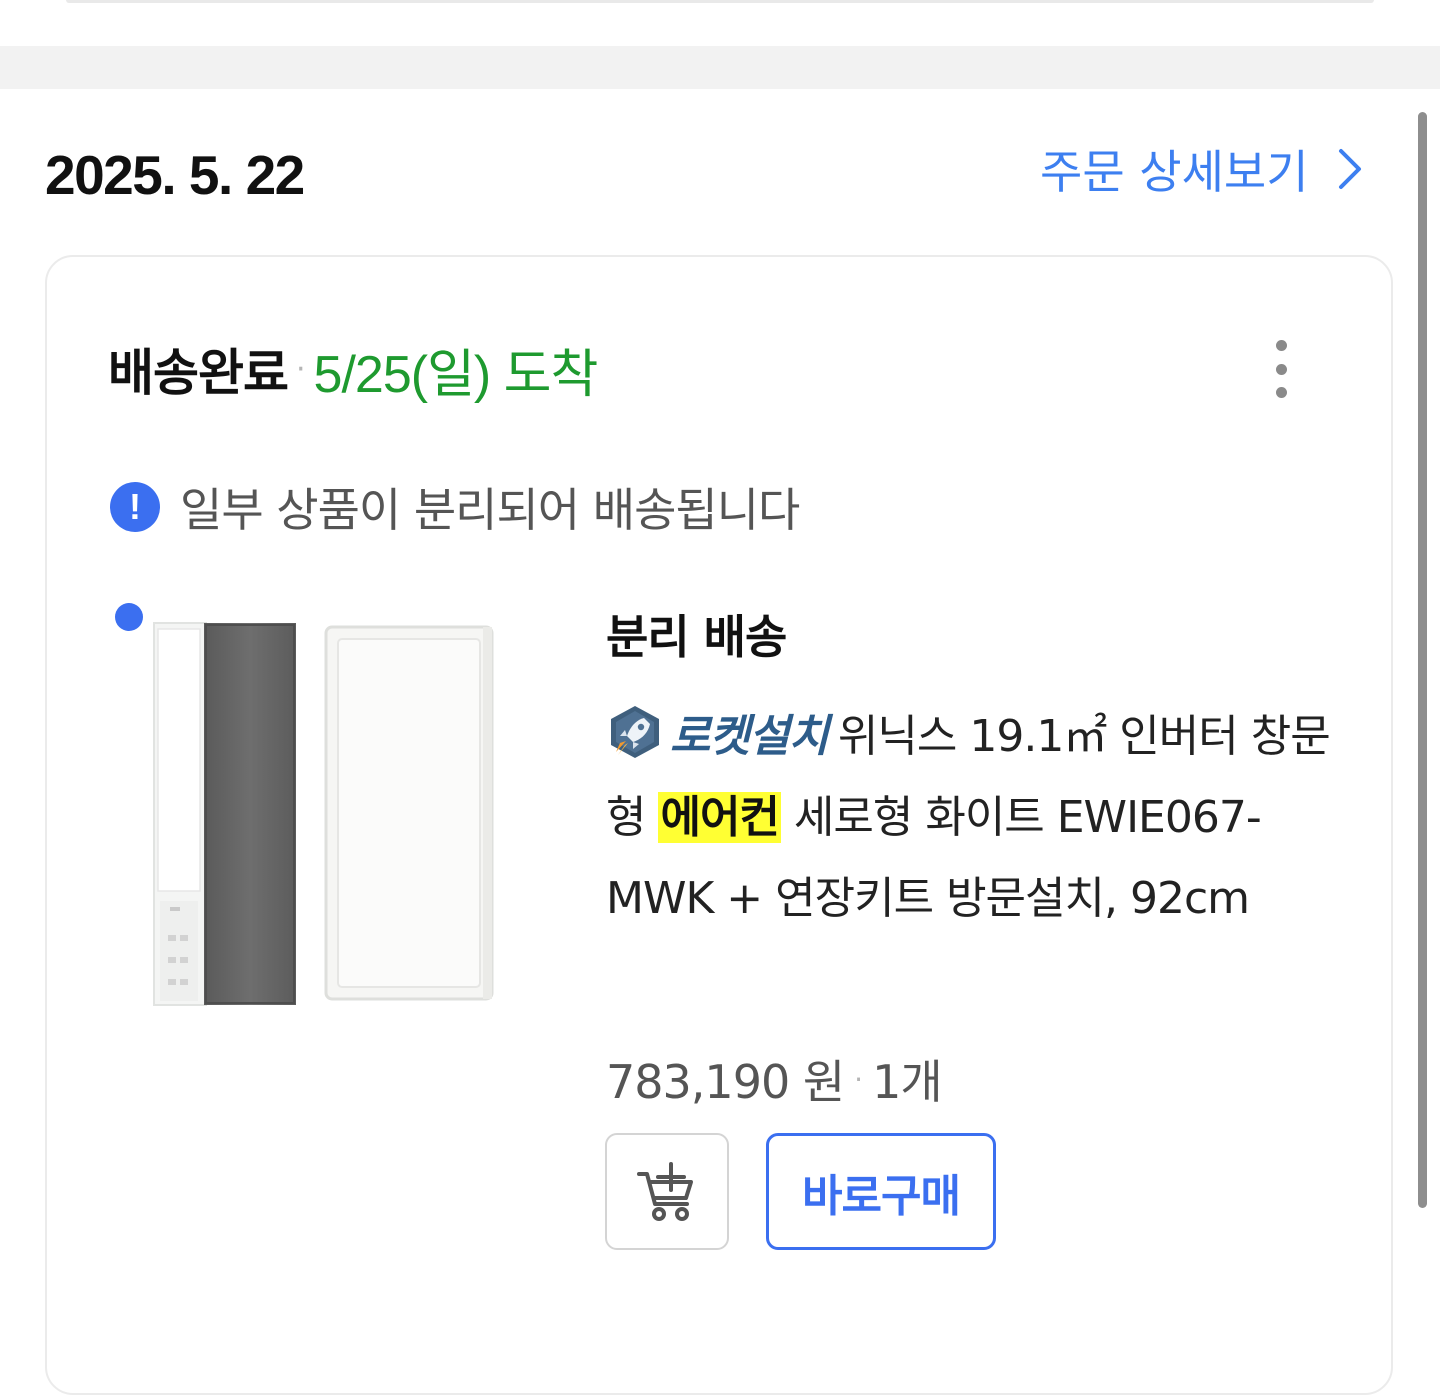 Image resolution: width=1440 pixels, height=1395 pixels. I want to click on section-separator, so click(720, 67).